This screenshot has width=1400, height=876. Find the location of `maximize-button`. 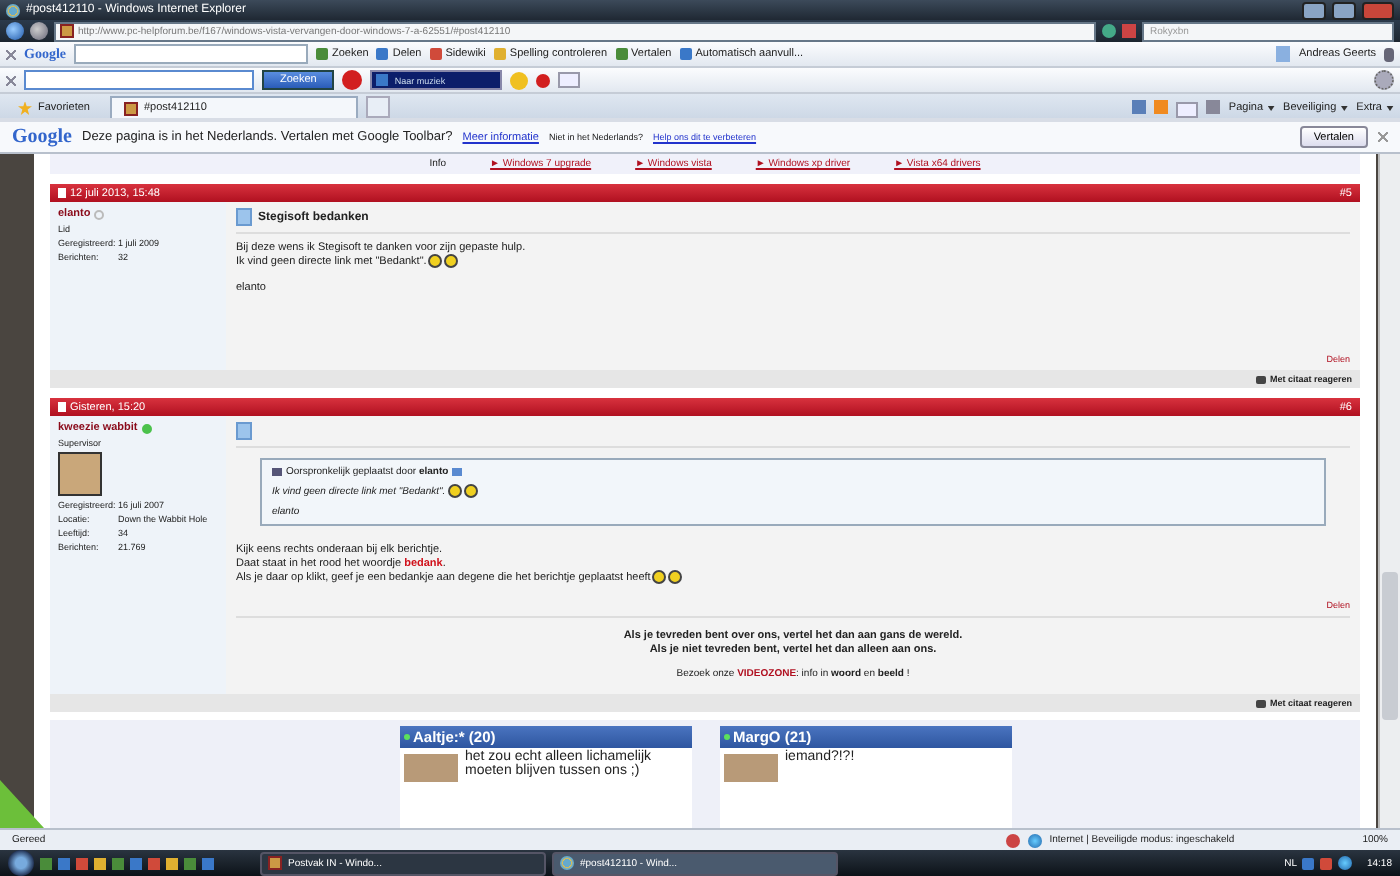

maximize-button is located at coordinates (1344, 10).